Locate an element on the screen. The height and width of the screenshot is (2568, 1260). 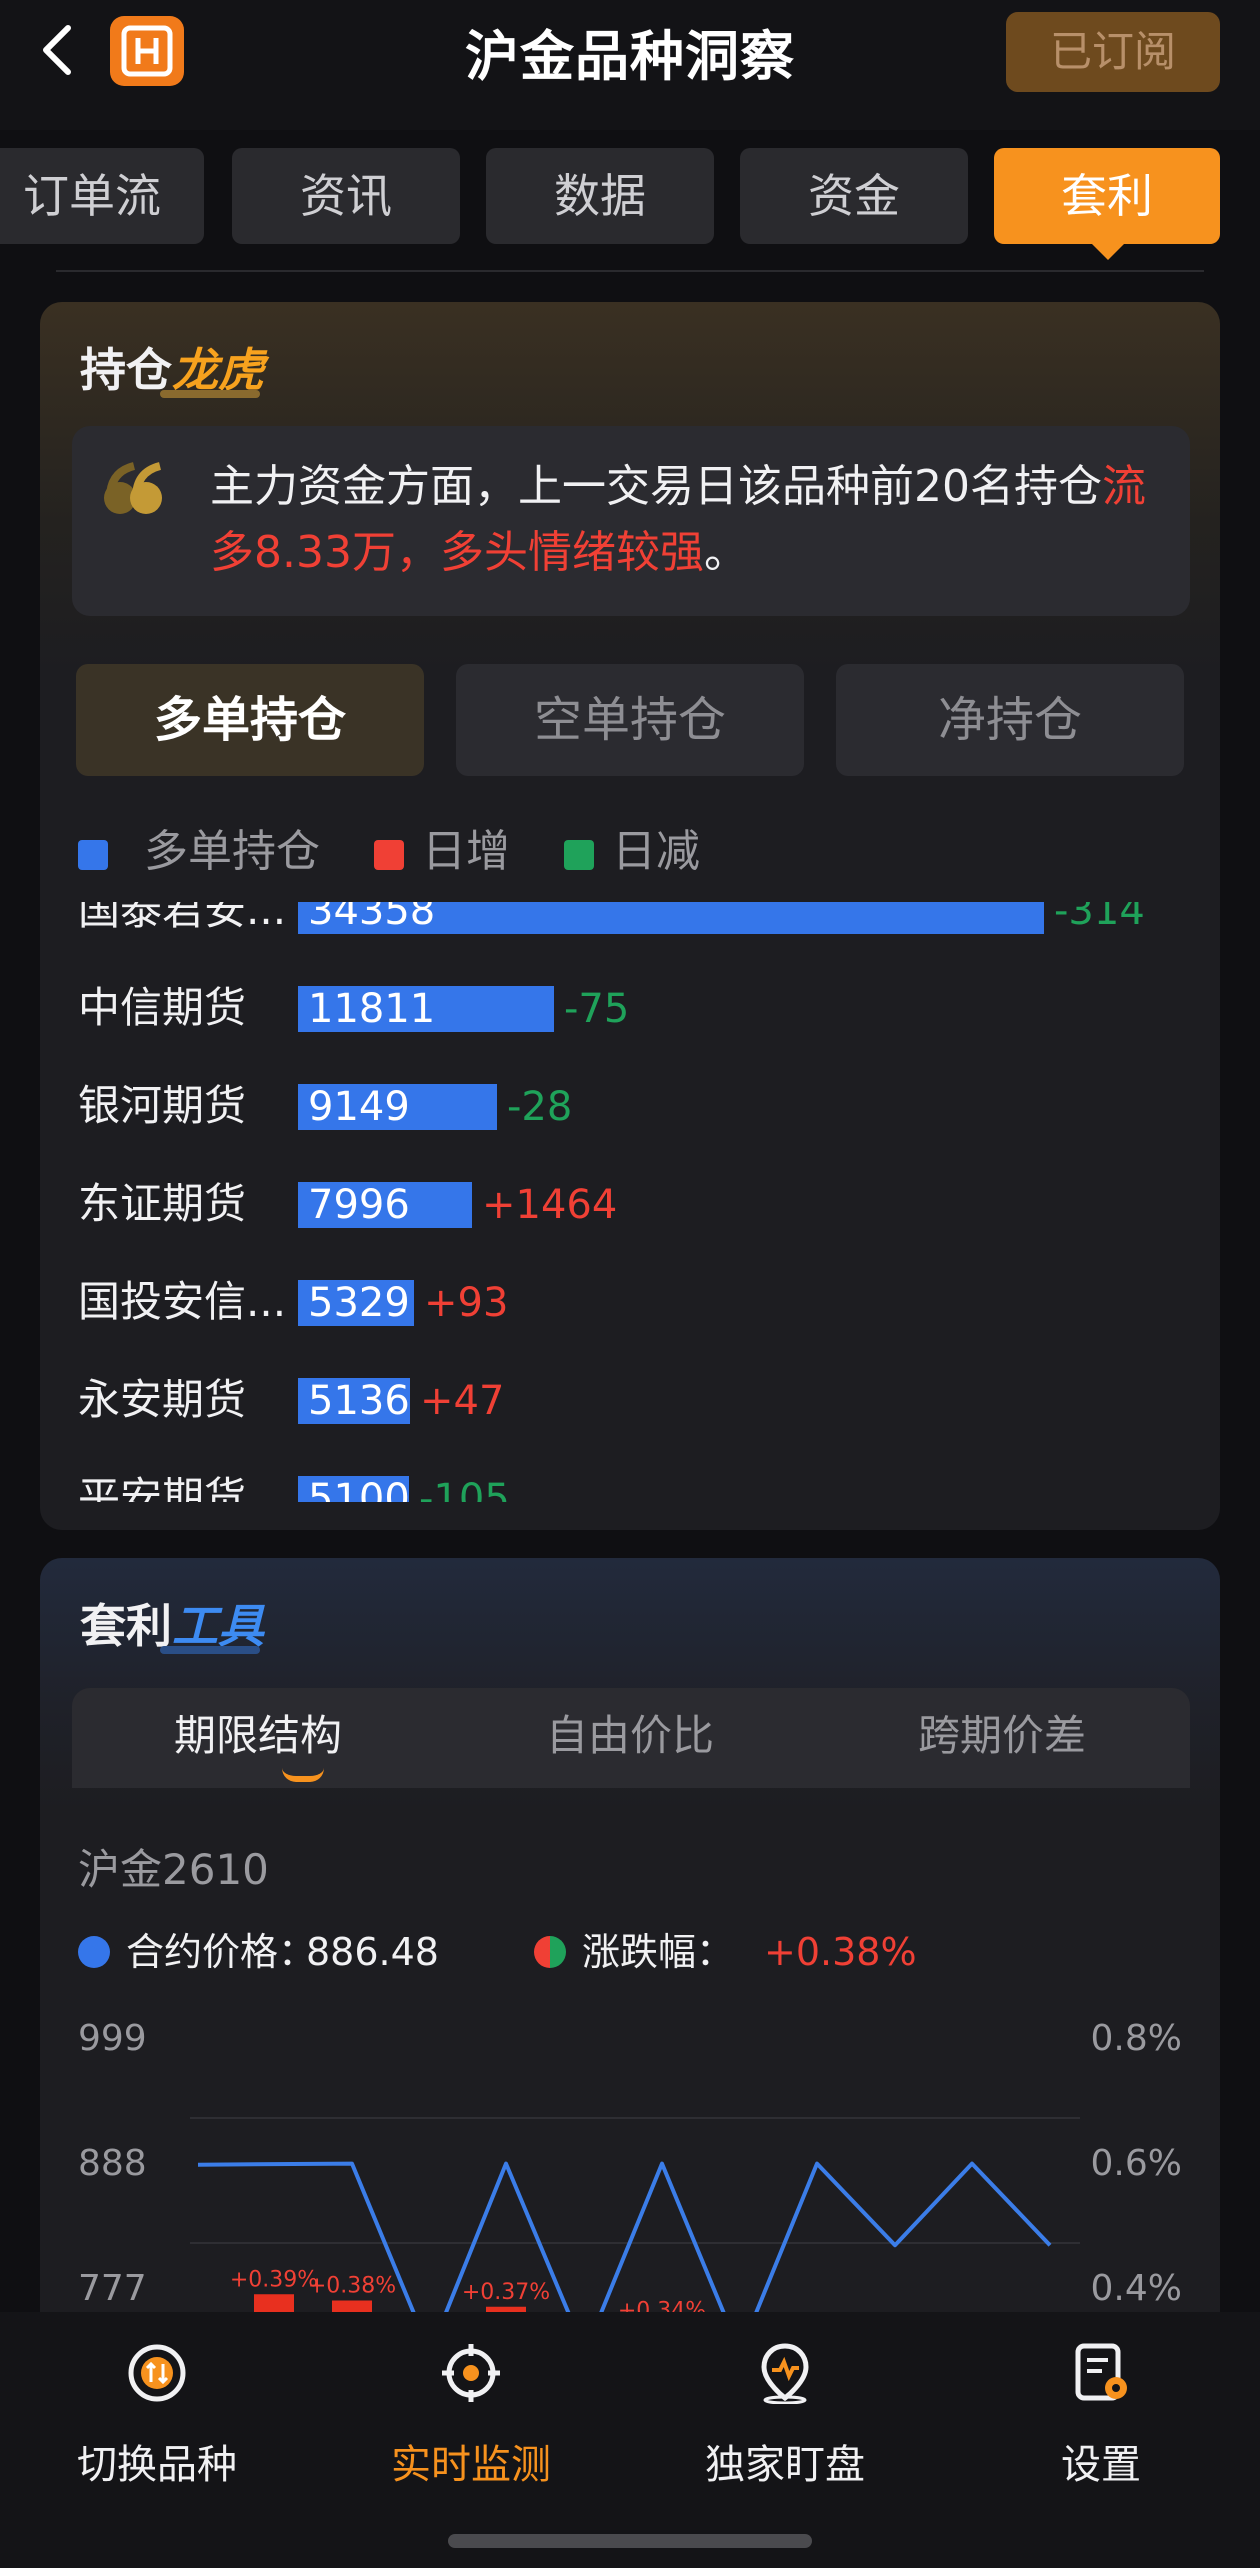
broker-name: 平安期货 is located at coordinates (162, 1487).